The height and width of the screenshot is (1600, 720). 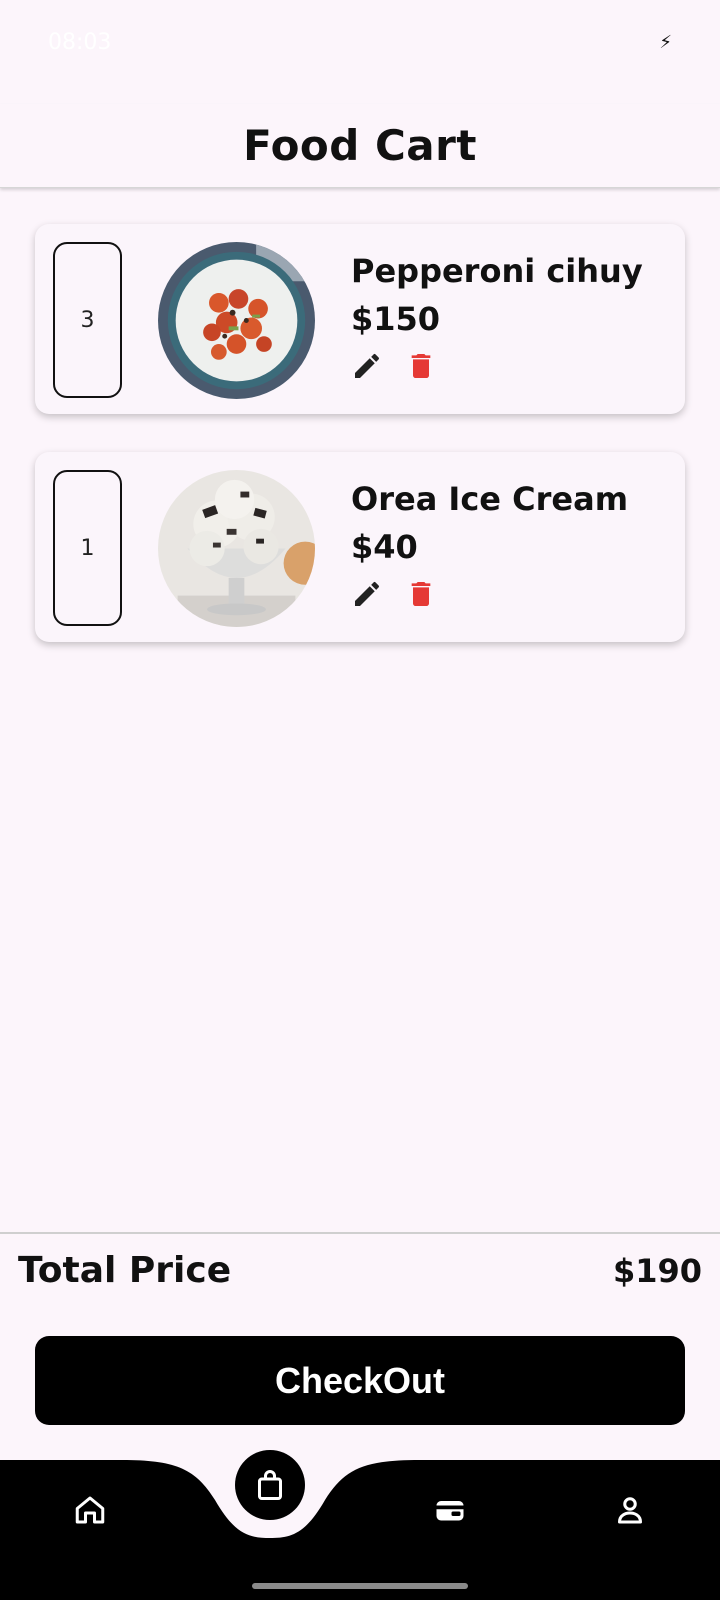 What do you see at coordinates (360, 1233) in the screenshot?
I see `divider` at bounding box center [360, 1233].